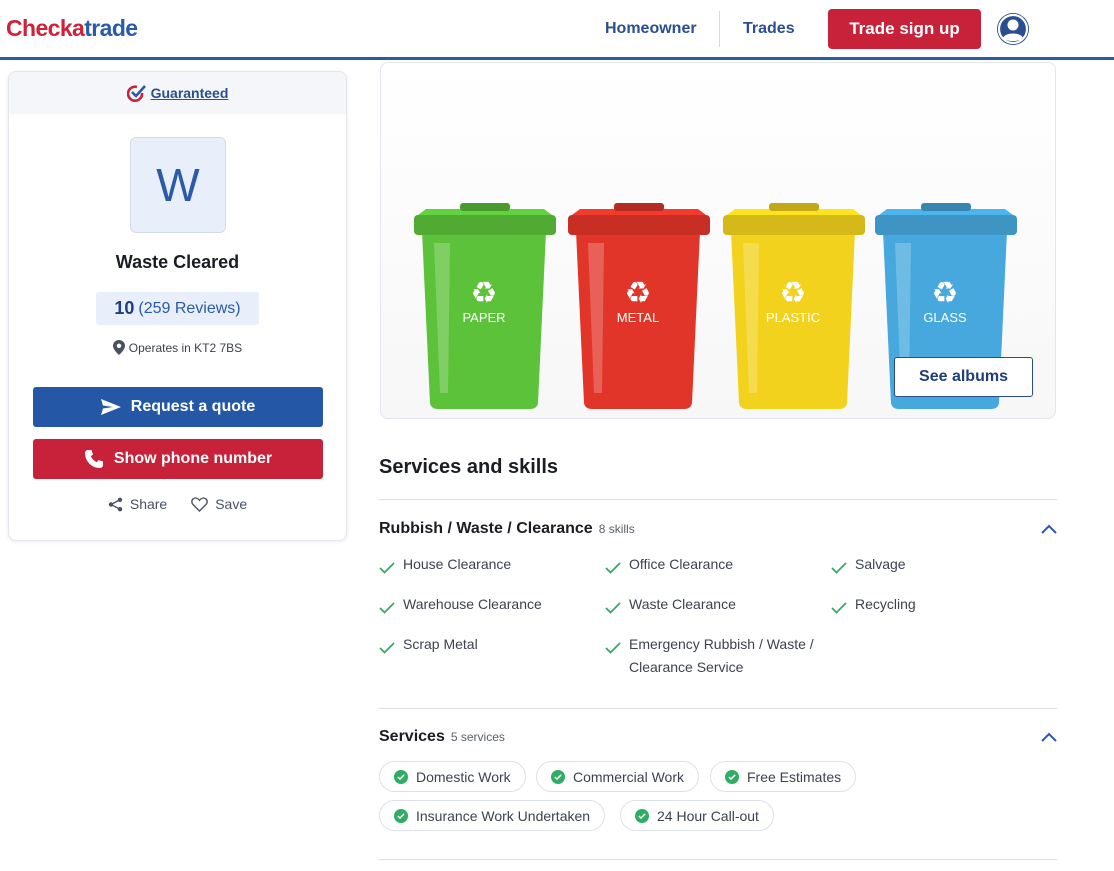  I want to click on skill-item: House Clearance, so click(484, 567).